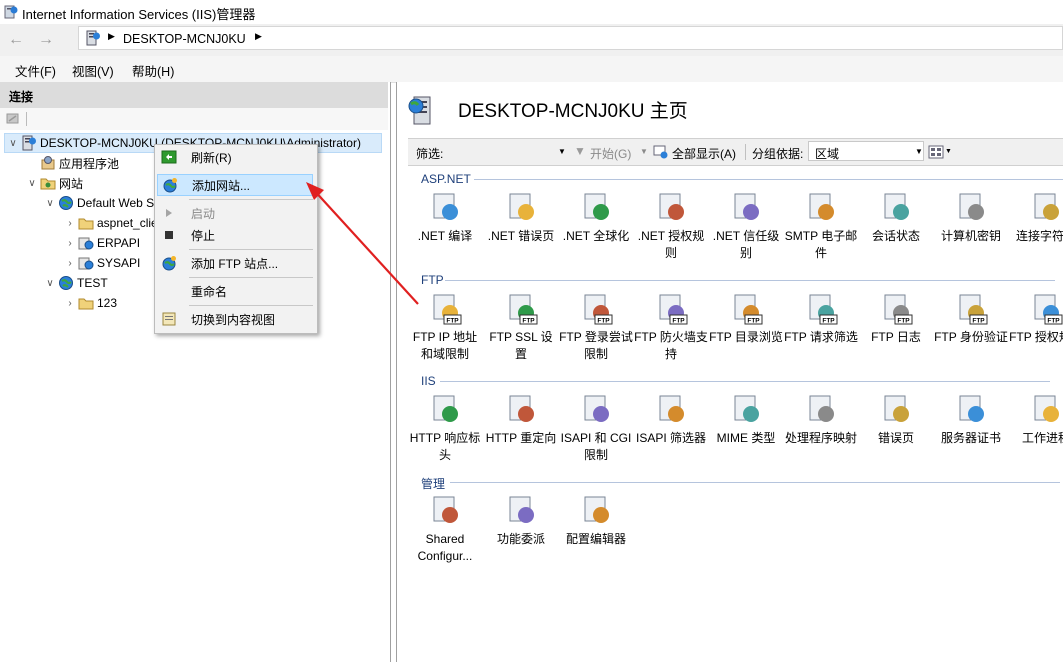  I want to click on feature-item: 配置编辑器, so click(596, 520).